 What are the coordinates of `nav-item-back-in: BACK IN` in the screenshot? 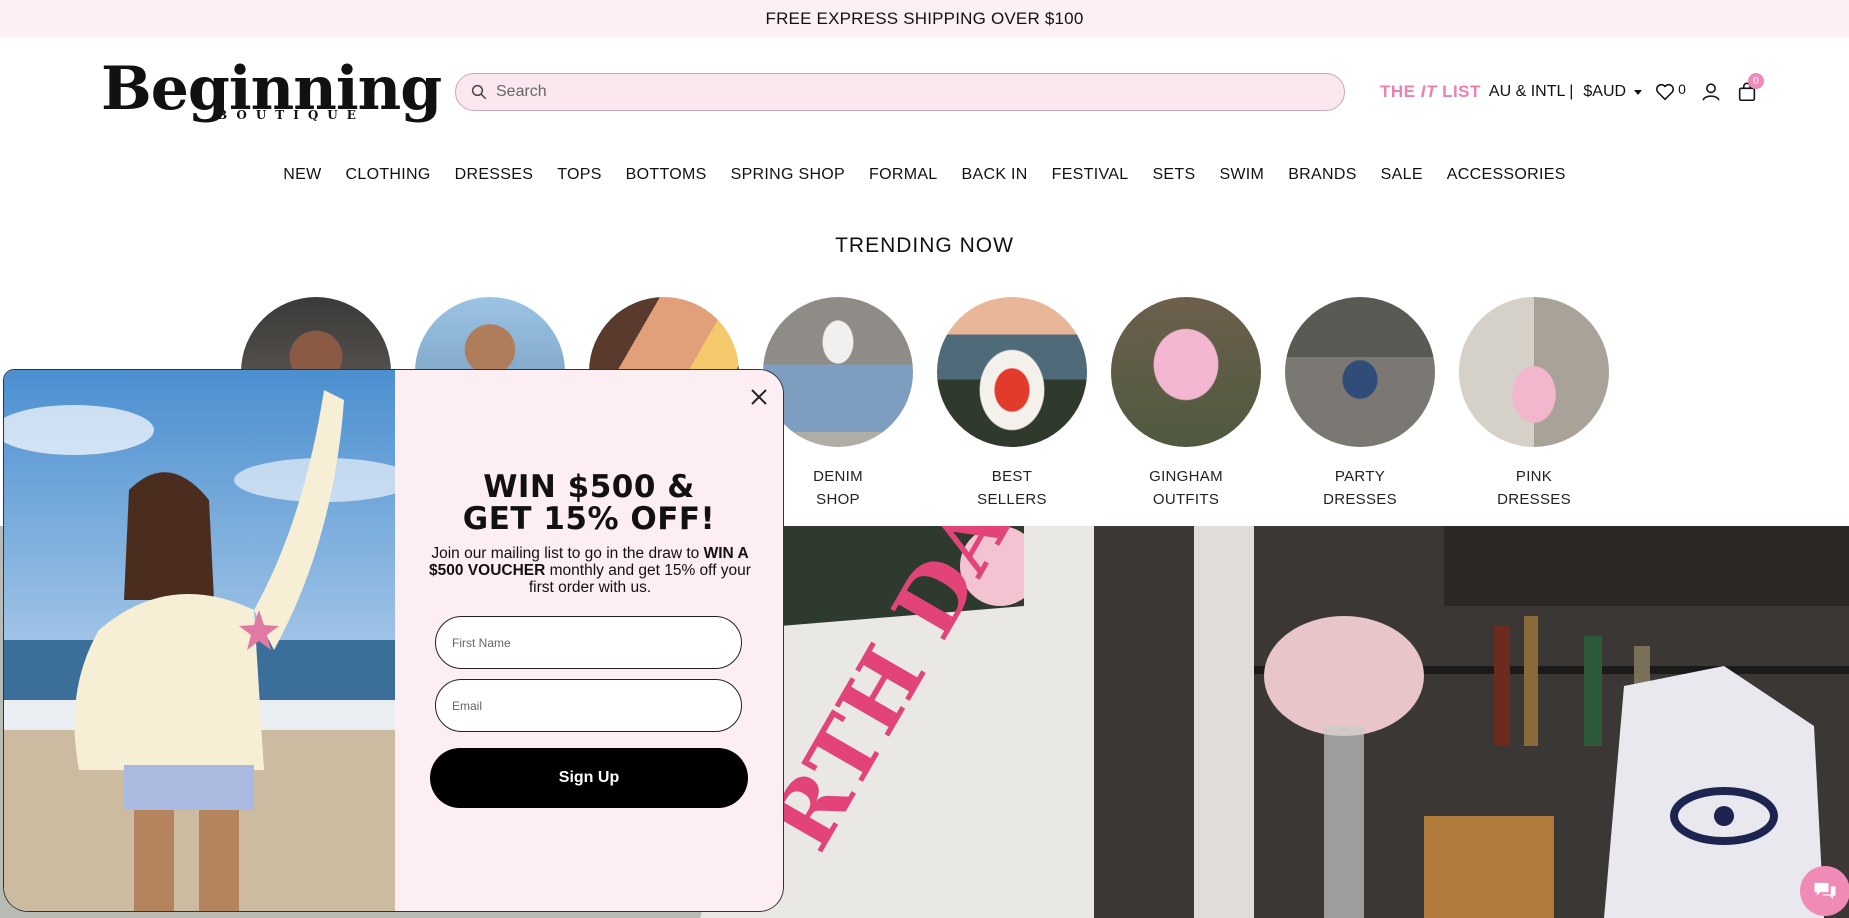 It's located at (995, 175).